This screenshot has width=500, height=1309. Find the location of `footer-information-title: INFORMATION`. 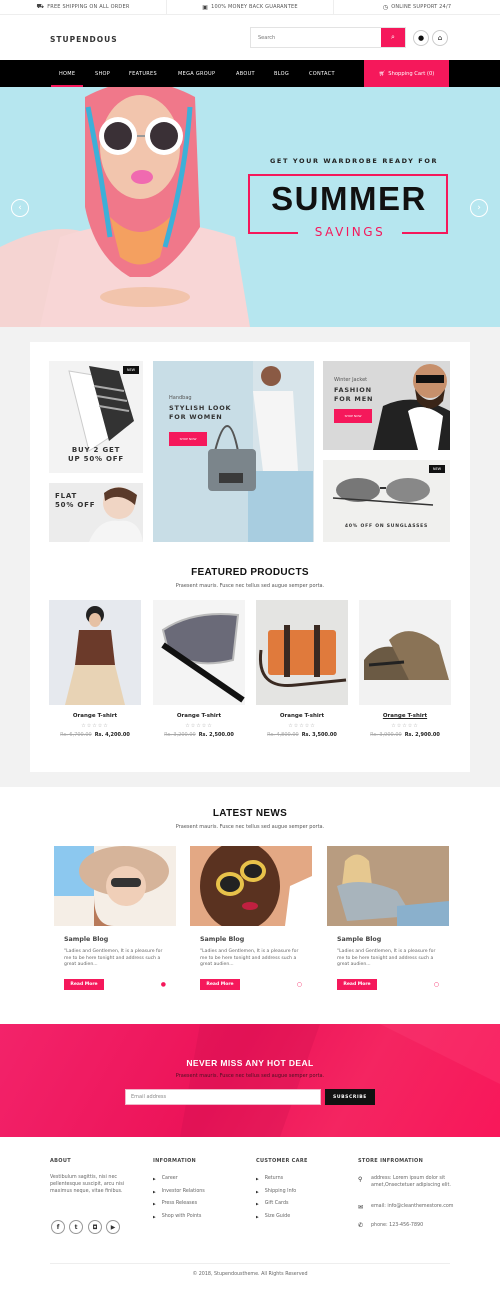

footer-information-title: INFORMATION is located at coordinates (175, 1161).